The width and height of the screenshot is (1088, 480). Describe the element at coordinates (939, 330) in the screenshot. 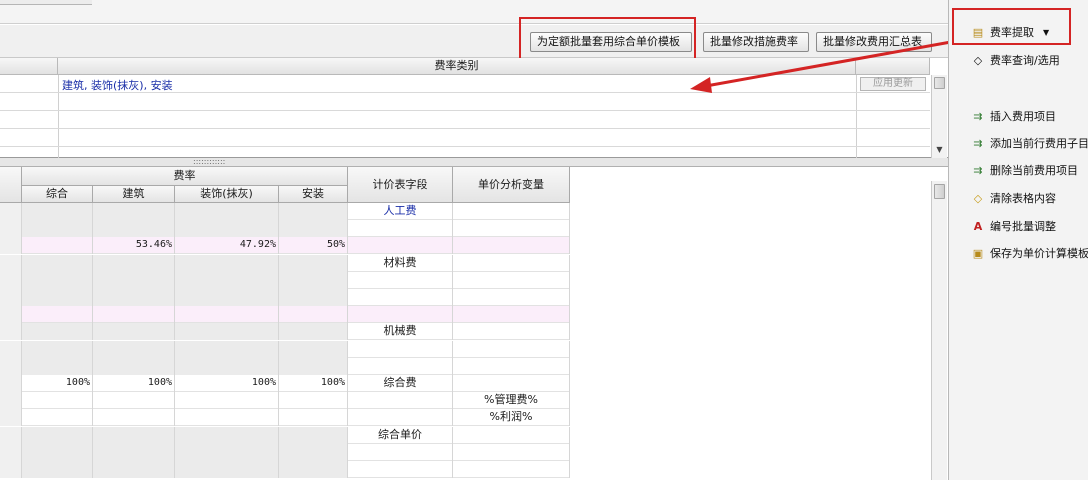

I see `lower-scrollbar` at that location.